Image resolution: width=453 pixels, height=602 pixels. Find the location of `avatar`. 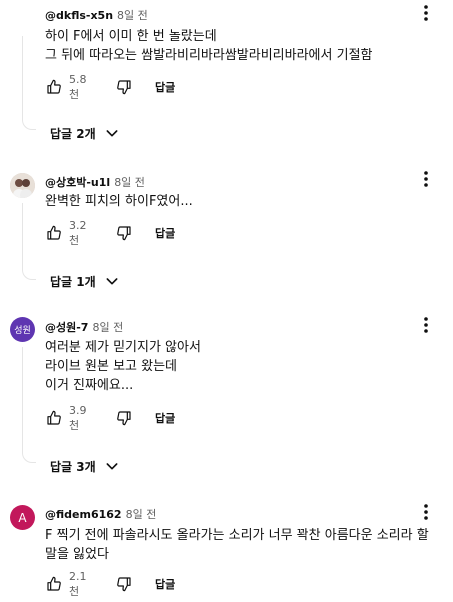

avatar is located at coordinates (22, 185).